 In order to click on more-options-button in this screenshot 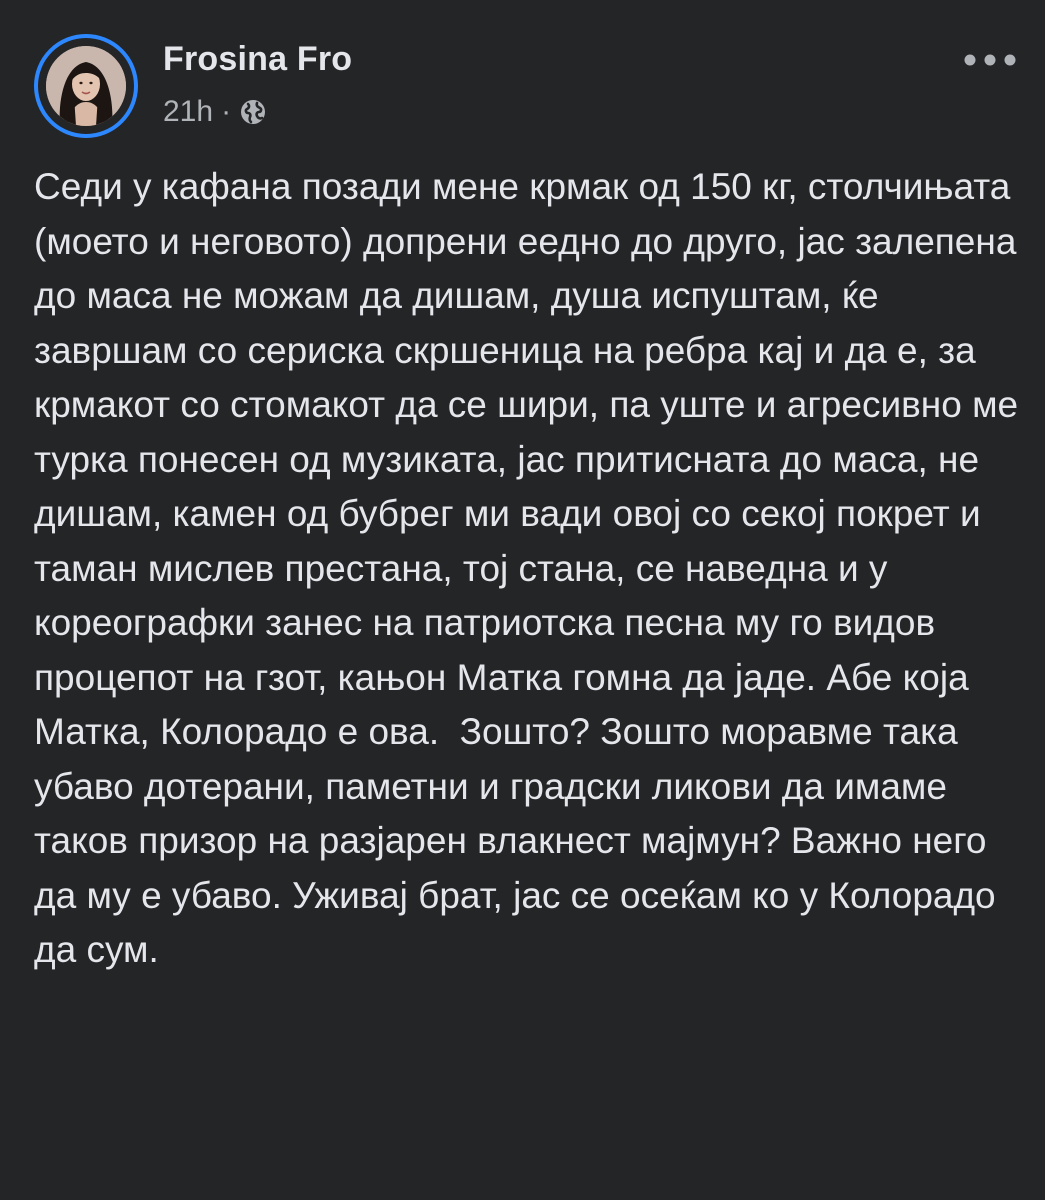, I will do `click(990, 60)`.